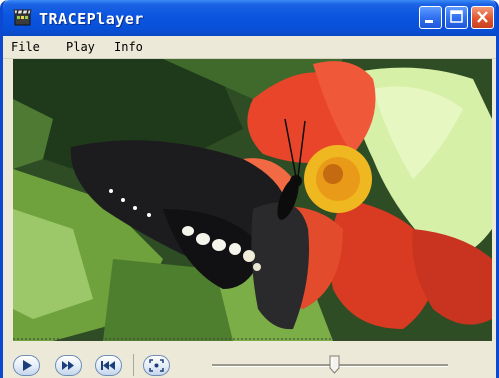  I want to click on slider-handle-icon, so click(334, 364).